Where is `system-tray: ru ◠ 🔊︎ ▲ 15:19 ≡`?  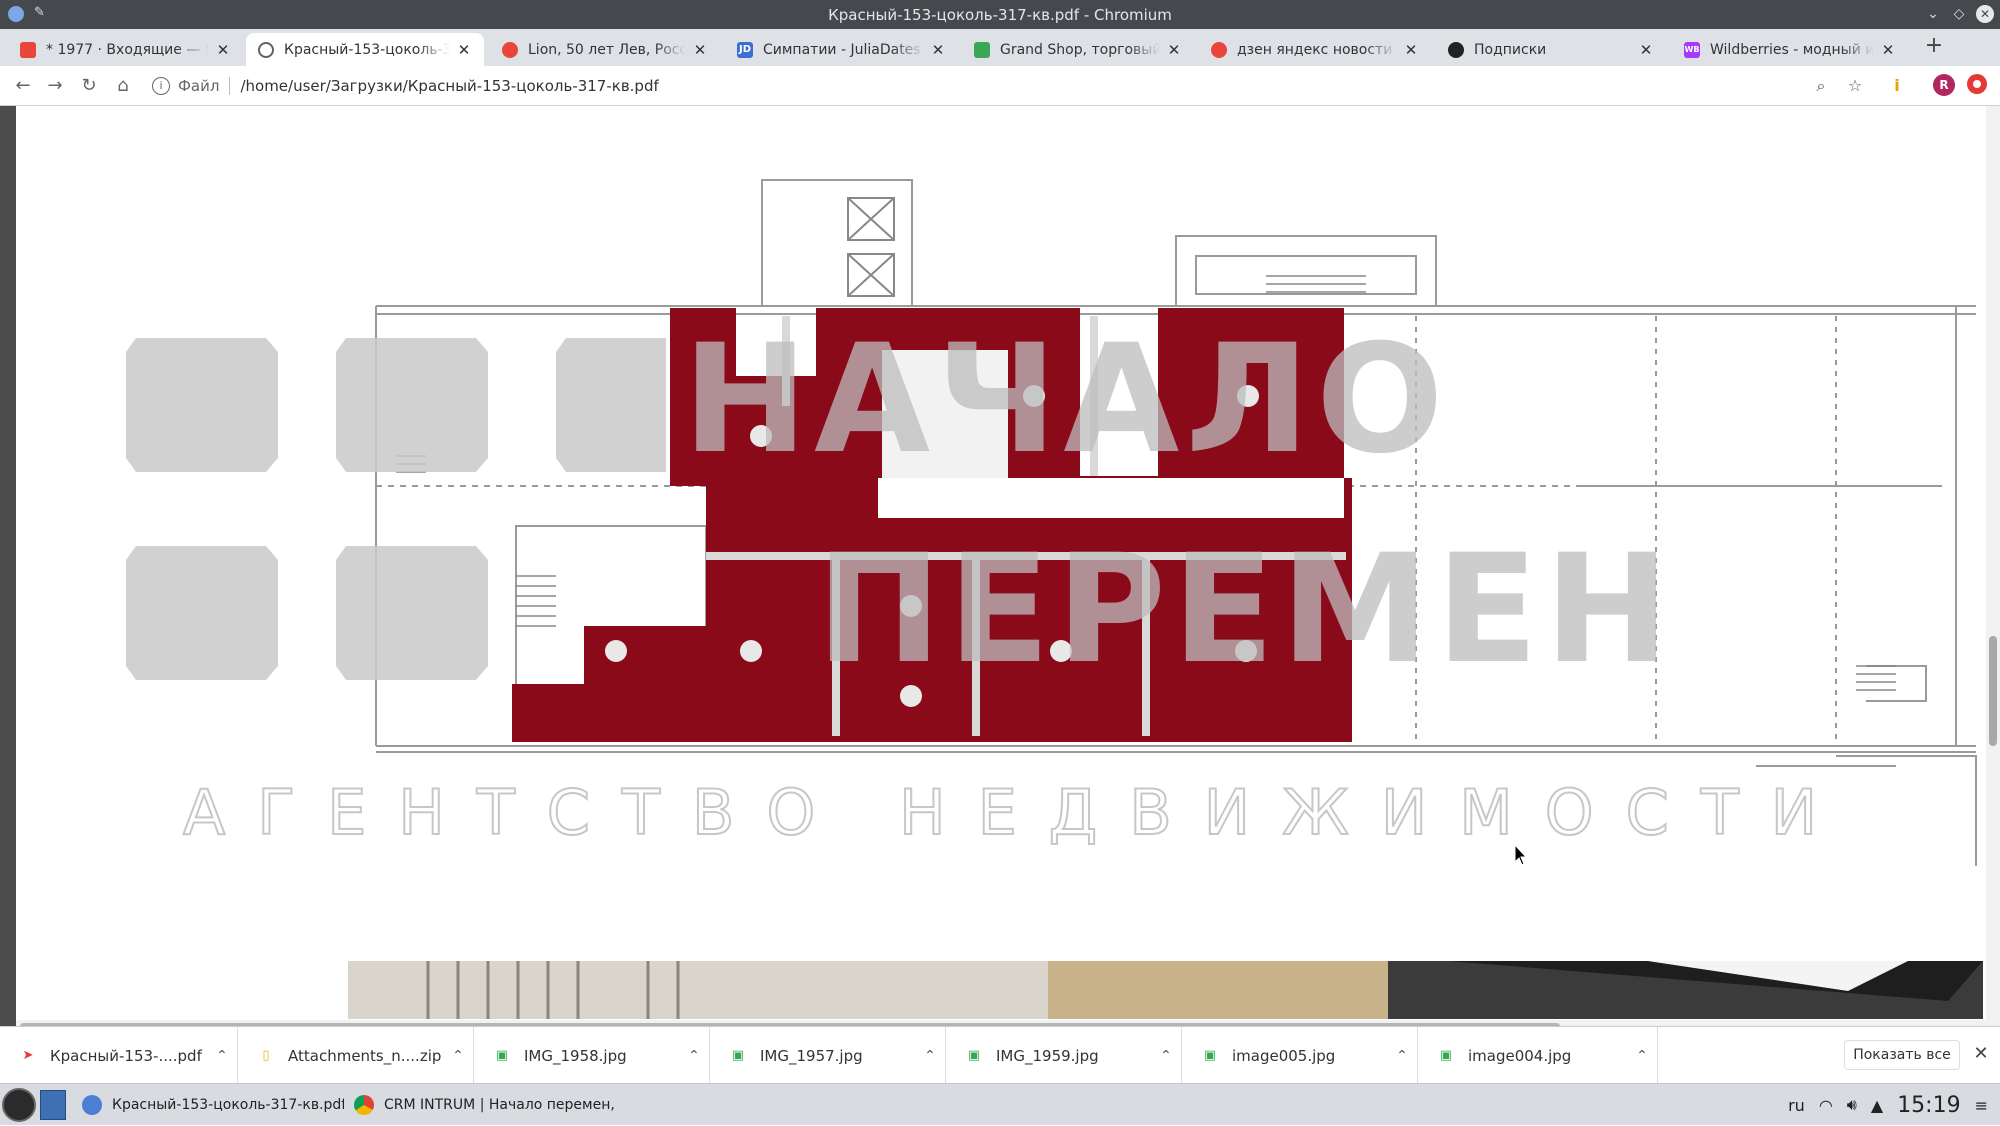
system-tray: ru ◠ 🔊︎ ▲ 15:19 ≡ is located at coordinates (1894, 1105).